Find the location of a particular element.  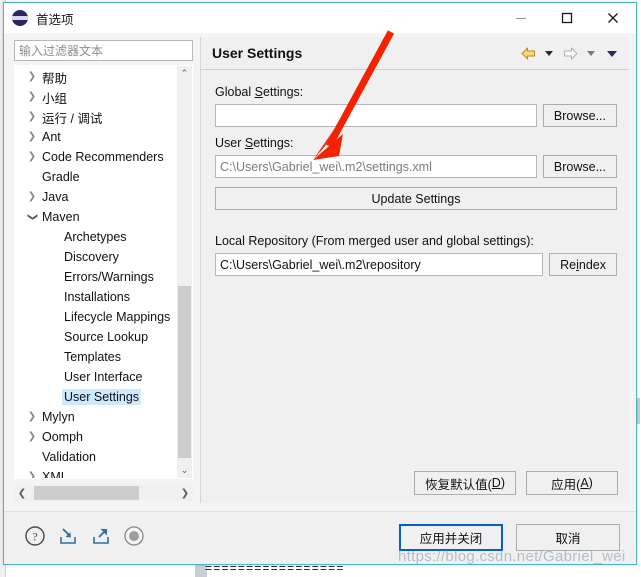

tree-item-gradle: Gradle is located at coordinates (96, 177).